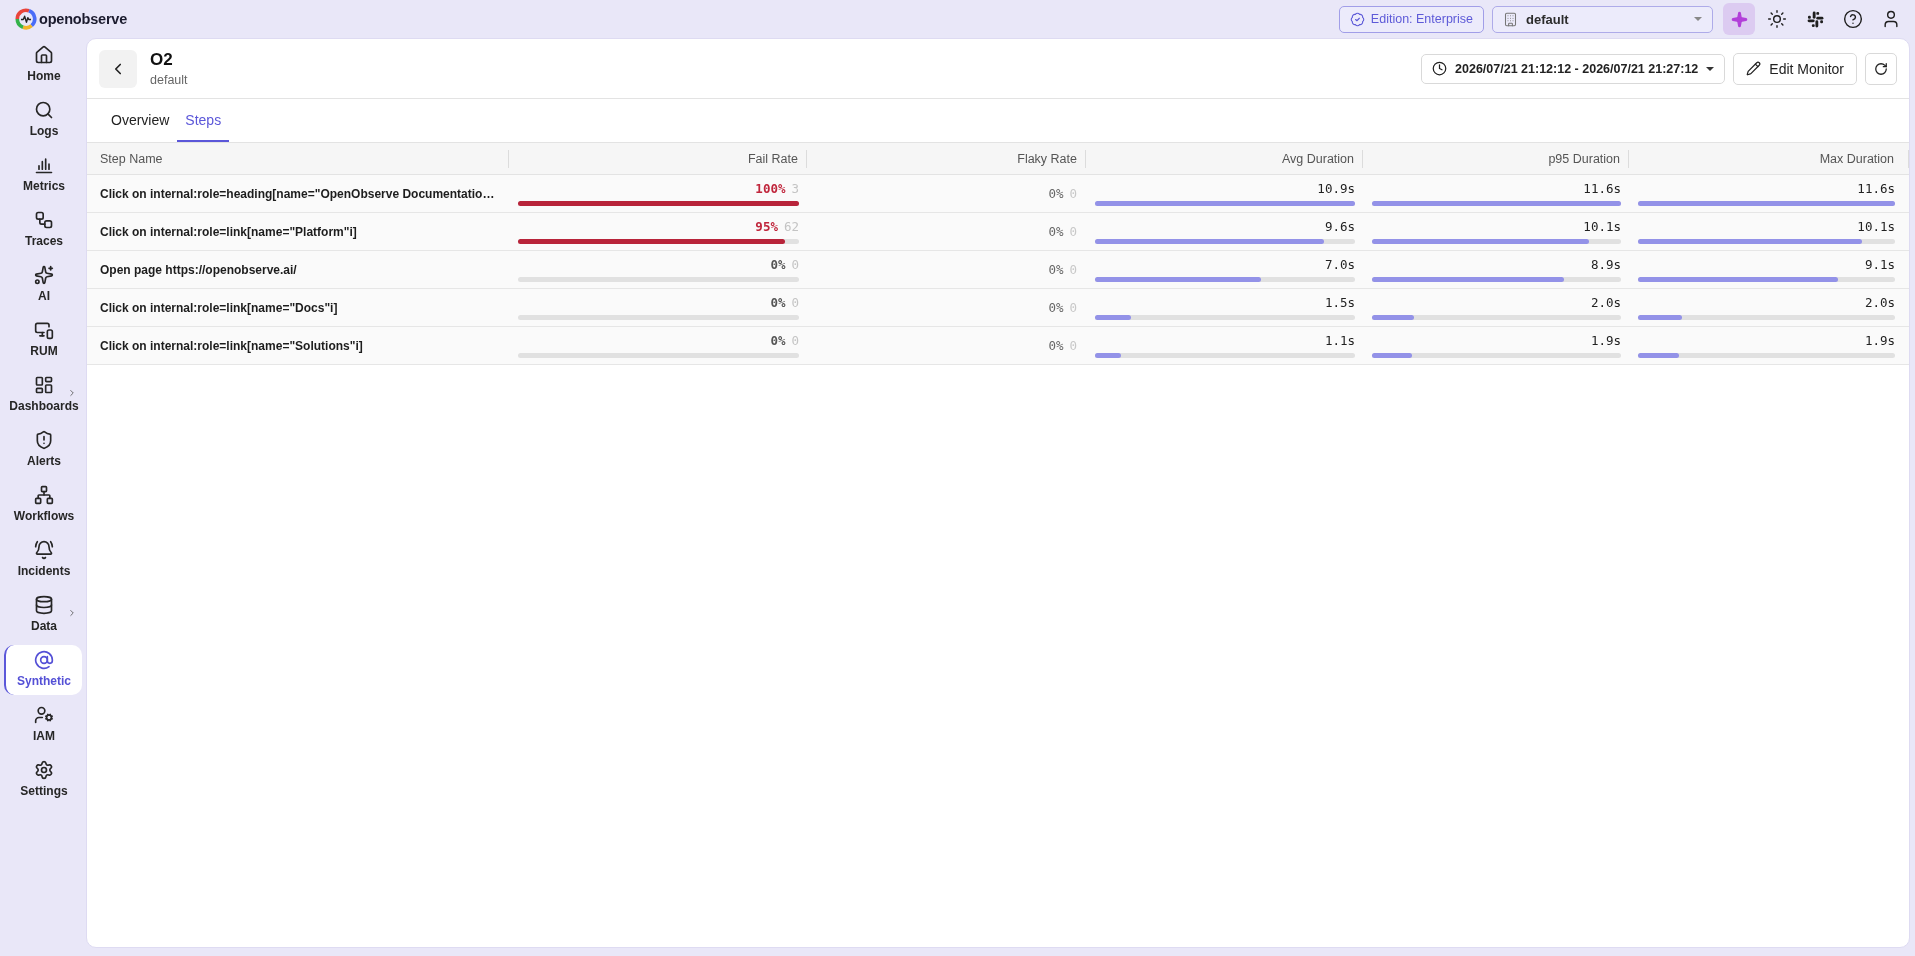 This screenshot has width=1915, height=956. Describe the element at coordinates (1777, 19) in the screenshot. I see `sun-icon` at that location.